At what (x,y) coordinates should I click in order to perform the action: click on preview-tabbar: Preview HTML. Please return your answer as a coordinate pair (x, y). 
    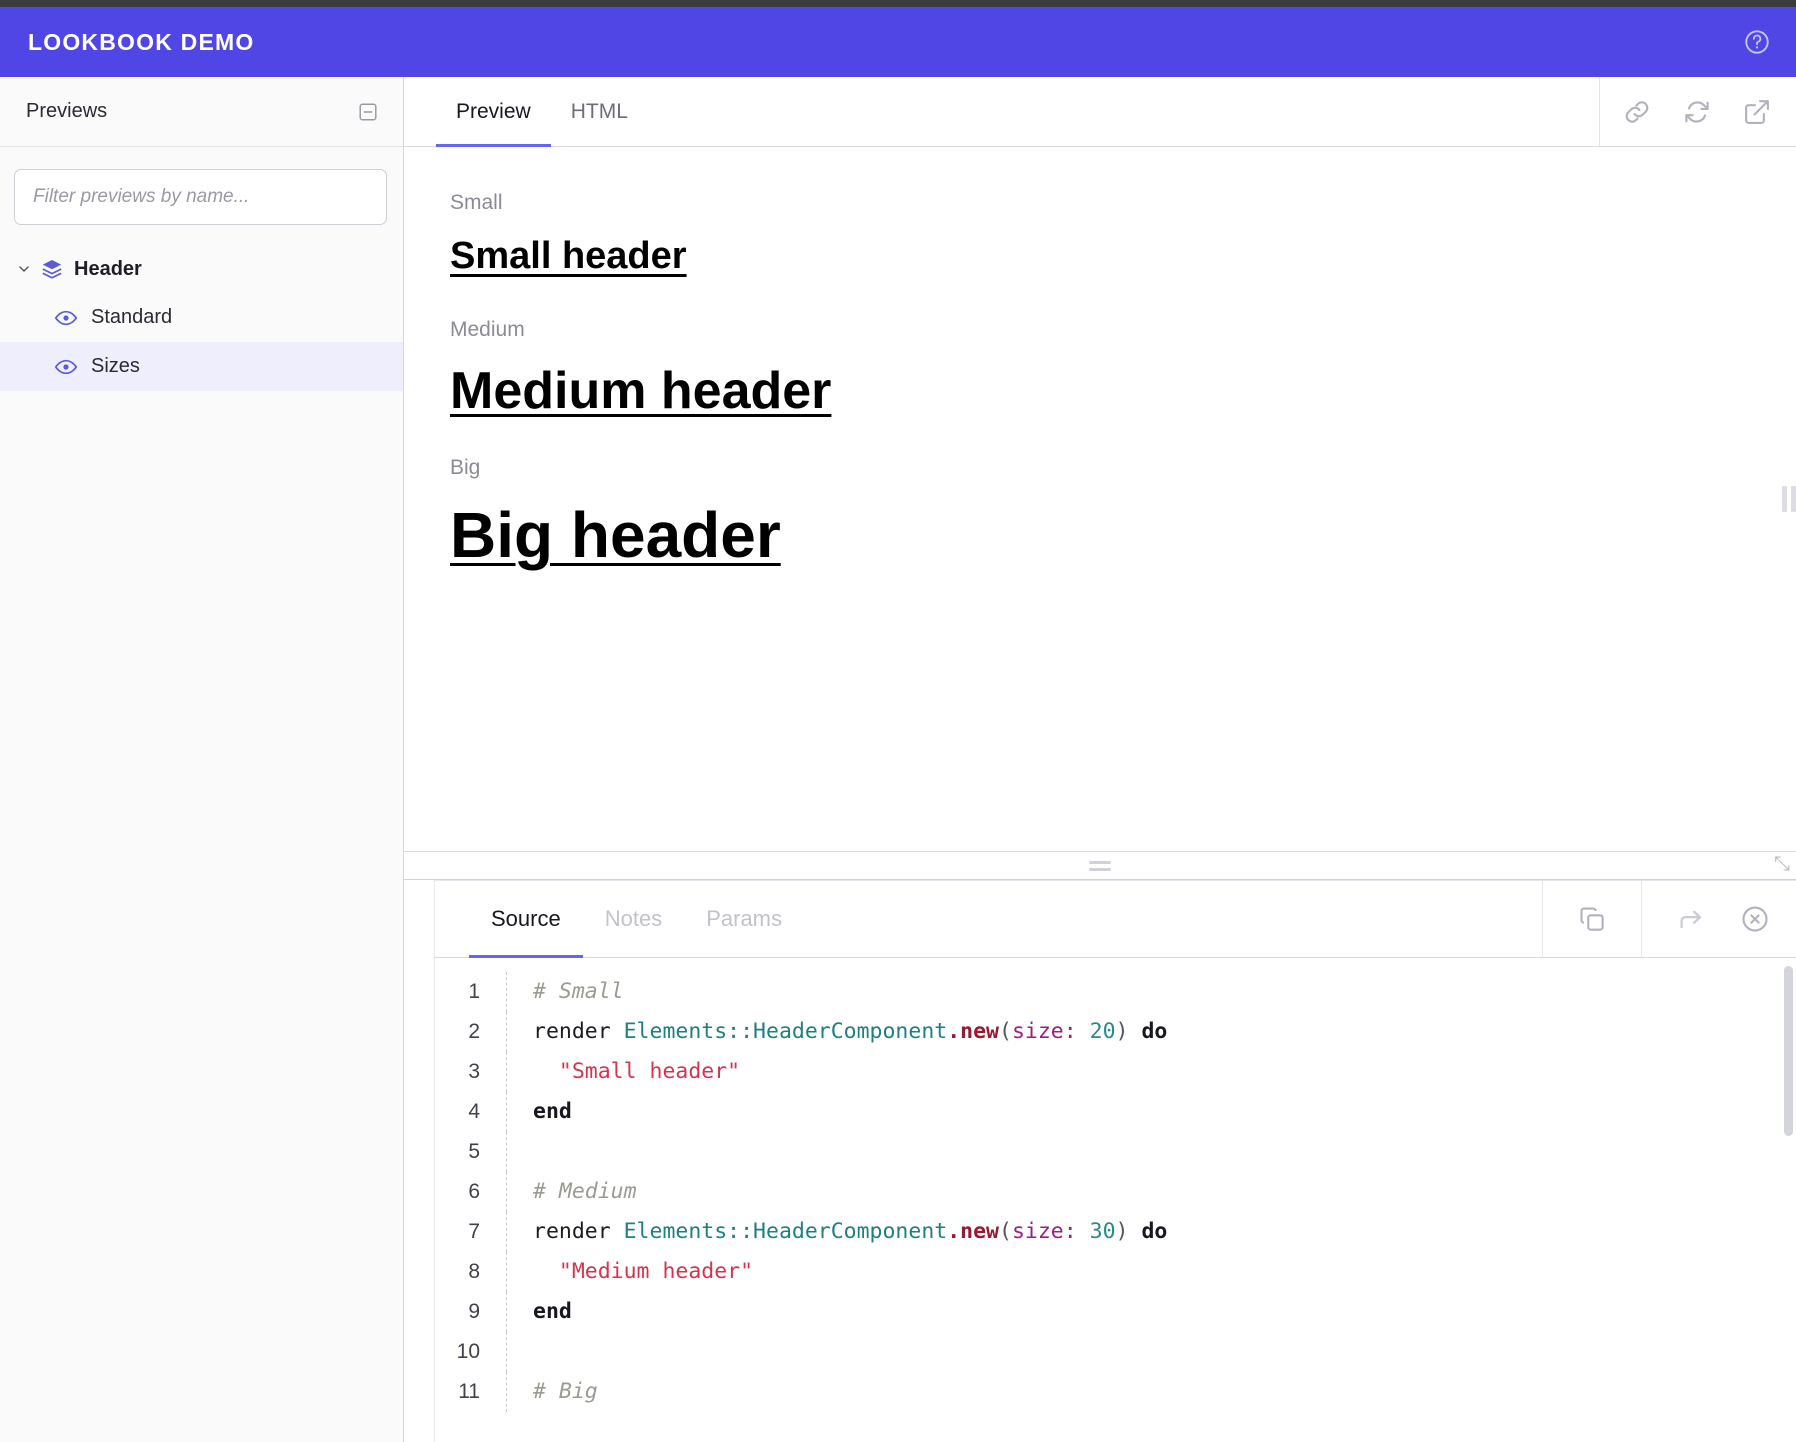
    Looking at the image, I should click on (1100, 112).